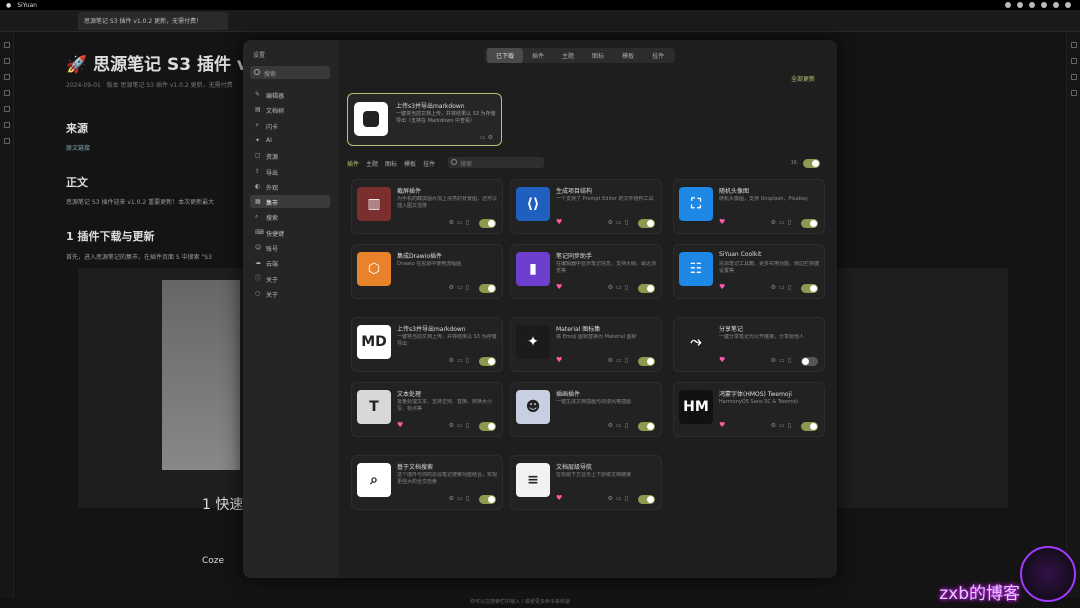 The height and width of the screenshot is (608, 1080). I want to click on plugin-card: ▥ 截屏插件 为手机的截屏图片加上漂亮的背景图，还可以插入图文混排 ⚙▭▯, so click(427, 206).